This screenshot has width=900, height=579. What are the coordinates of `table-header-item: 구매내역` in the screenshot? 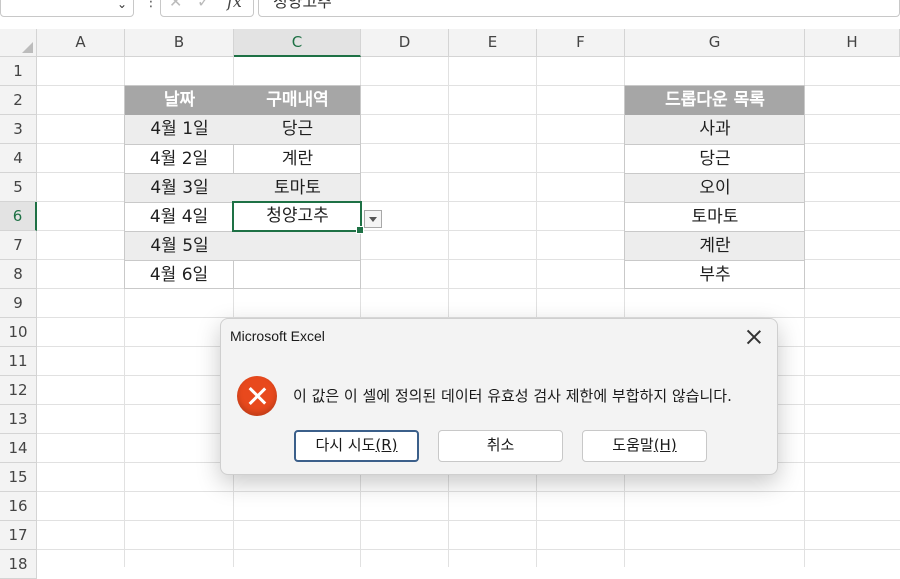 It's located at (297, 100).